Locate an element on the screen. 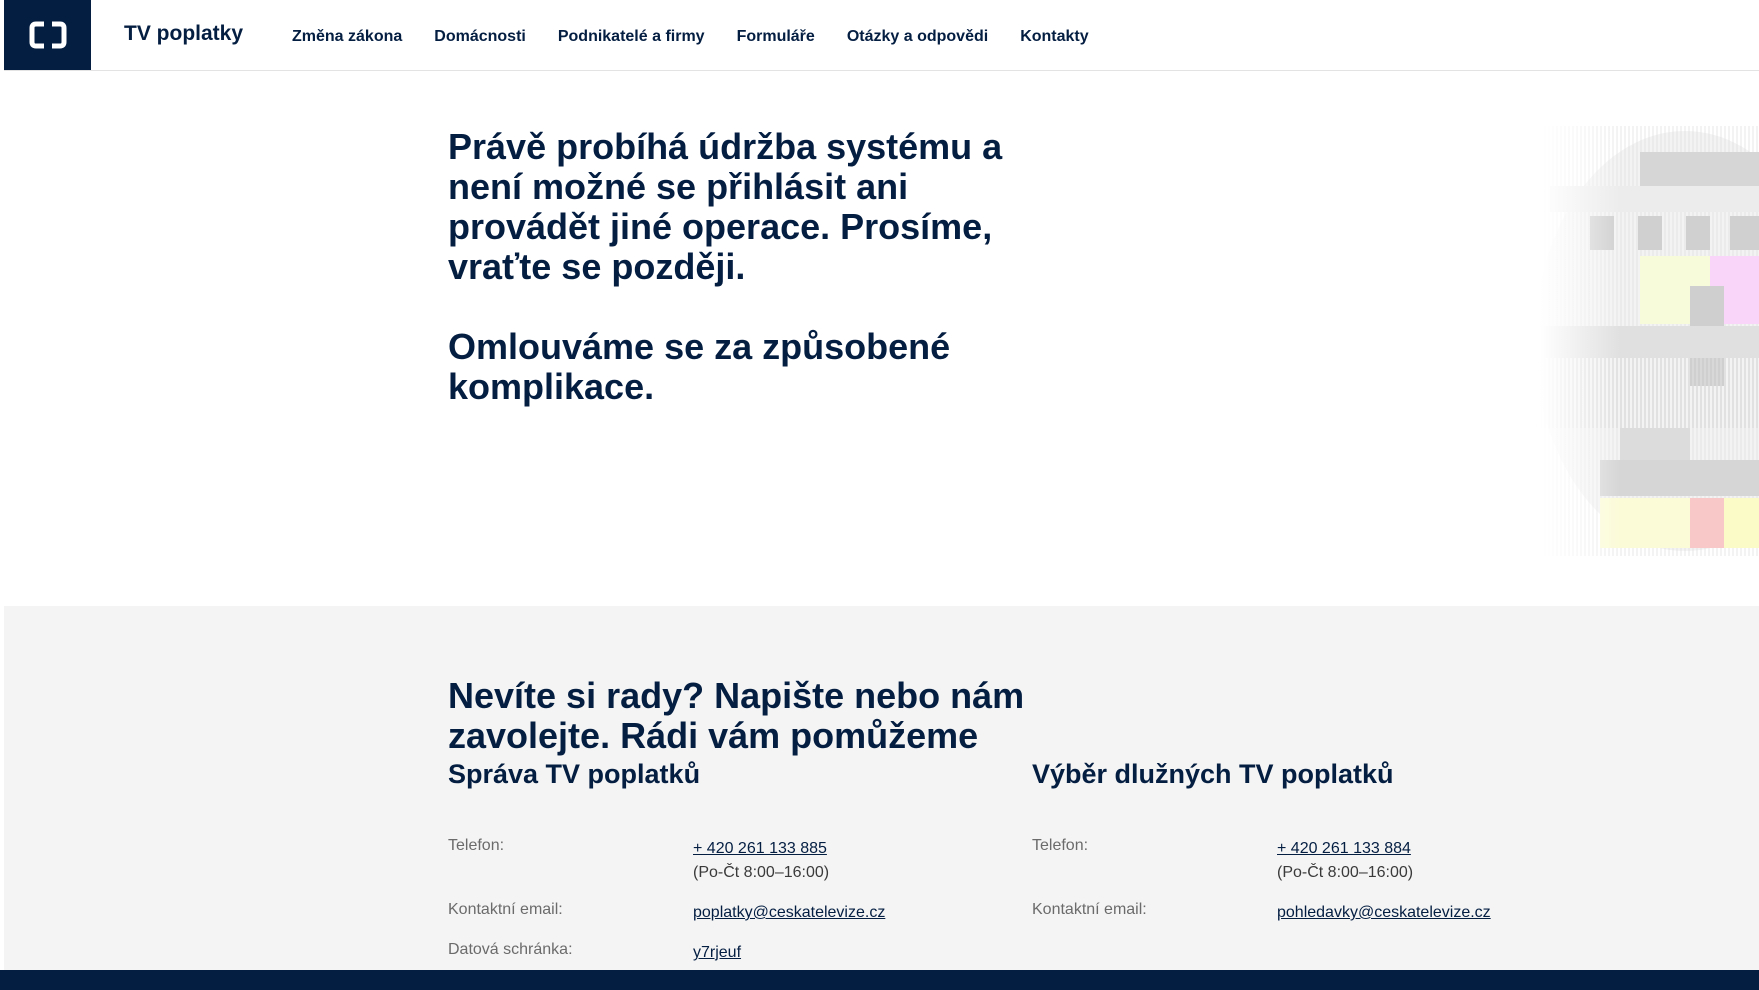  phone-link: + 420 261 133 884 is located at coordinates (1344, 848).